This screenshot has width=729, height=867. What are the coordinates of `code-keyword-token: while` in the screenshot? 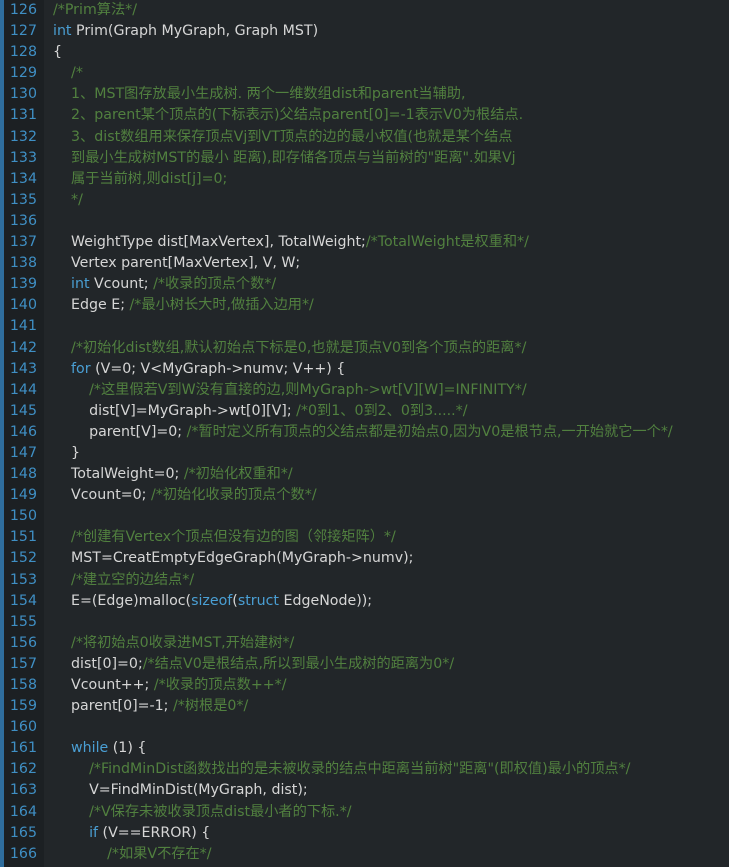 It's located at (90, 748).